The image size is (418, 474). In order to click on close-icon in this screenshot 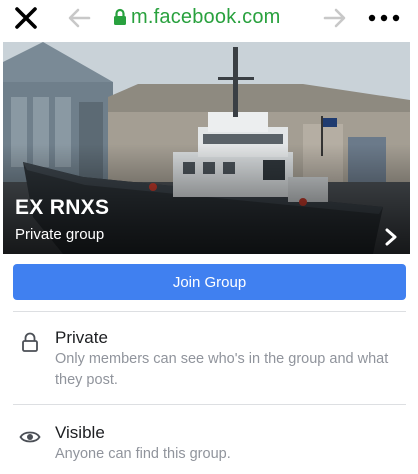, I will do `click(26, 18)`.